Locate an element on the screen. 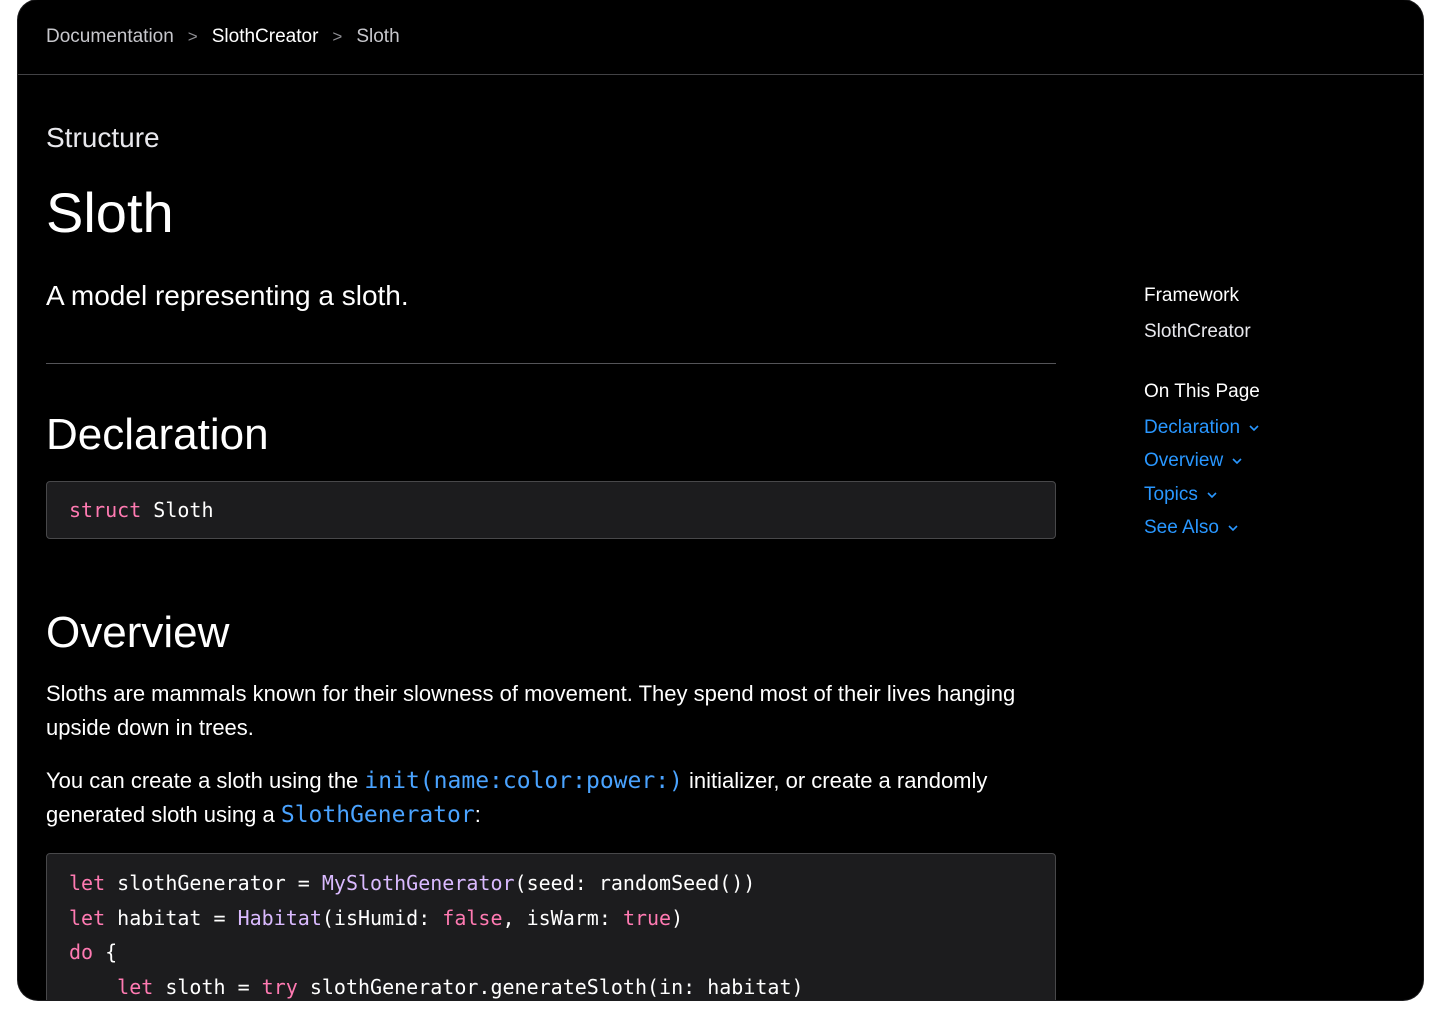 This screenshot has height=1026, width=1440. nav-link-label: Topics is located at coordinates (1171, 494).